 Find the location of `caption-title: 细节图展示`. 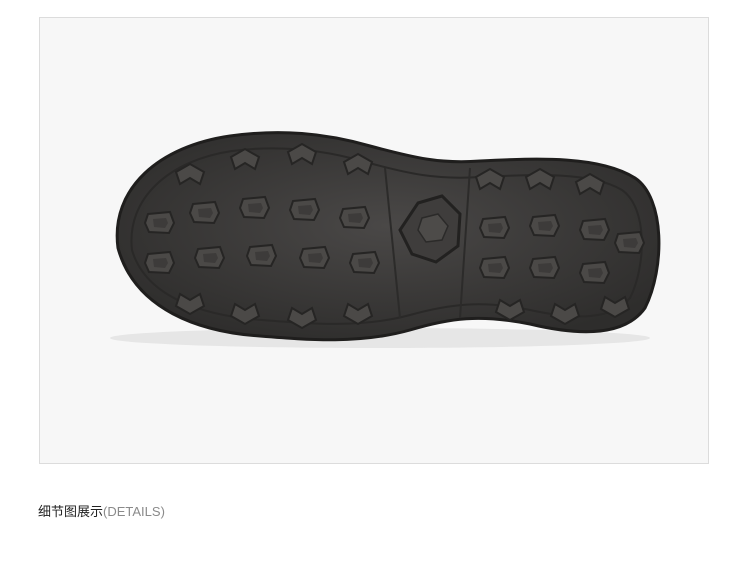

caption-title: 细节图展示 is located at coordinates (71, 512).